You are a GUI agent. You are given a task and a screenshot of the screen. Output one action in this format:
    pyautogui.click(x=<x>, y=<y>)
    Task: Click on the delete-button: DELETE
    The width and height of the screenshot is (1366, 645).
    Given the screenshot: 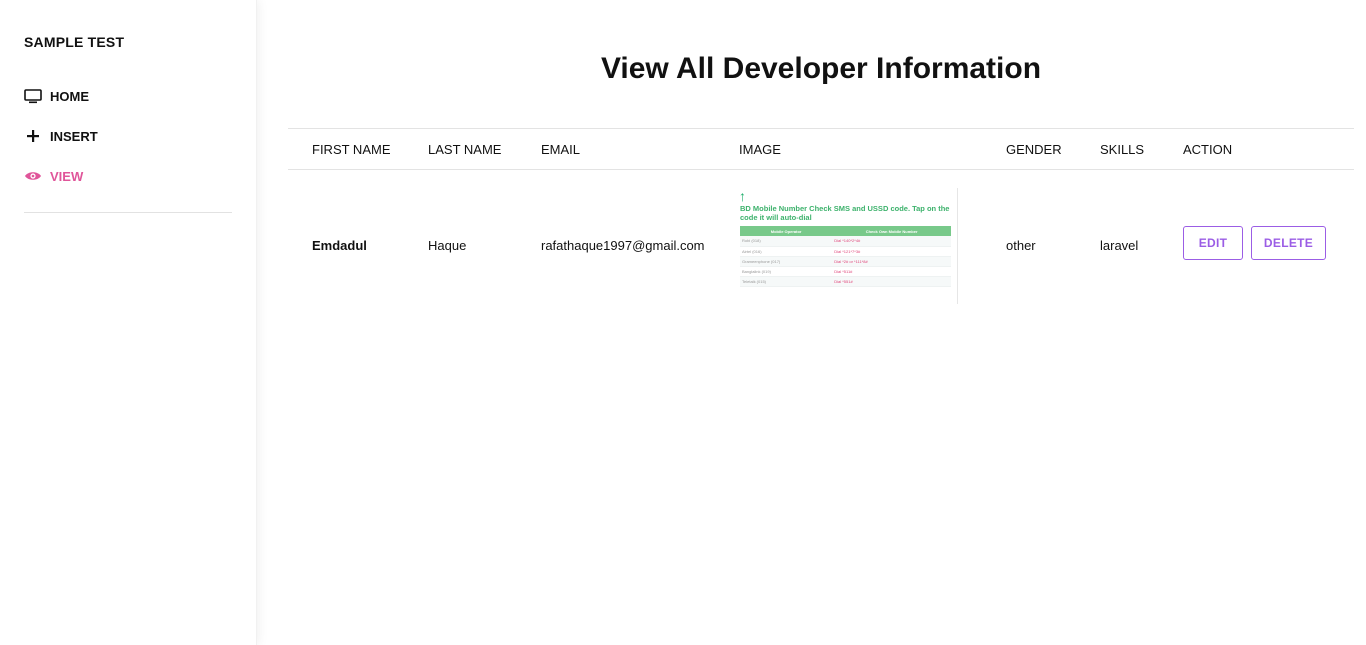 What is the action you would take?
    pyautogui.click(x=1288, y=243)
    